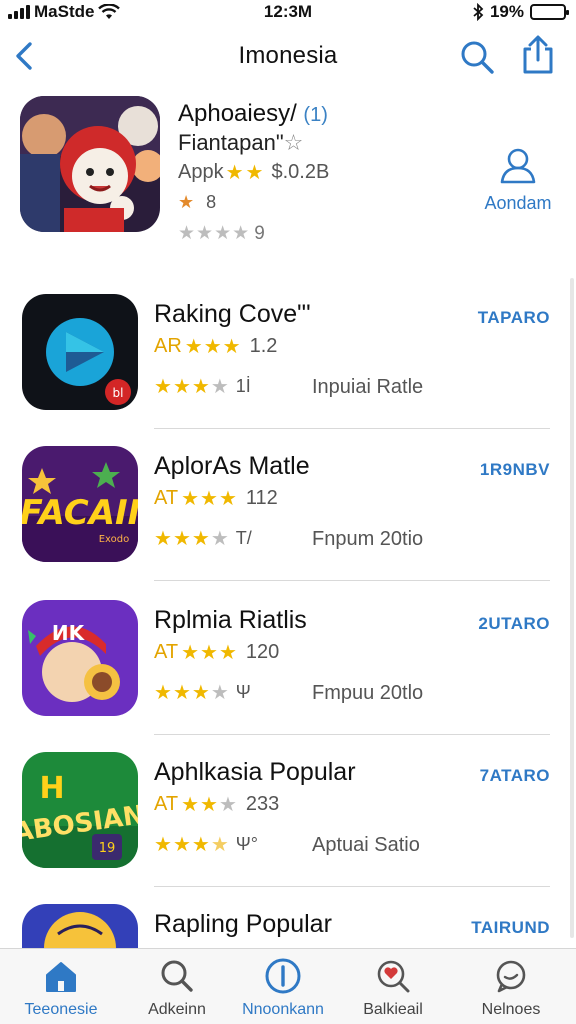 Image resolution: width=576 pixels, height=1024 pixels. Describe the element at coordinates (288, 12) in the screenshot. I see `status-bar: MaStde 12:3M 19%` at that location.